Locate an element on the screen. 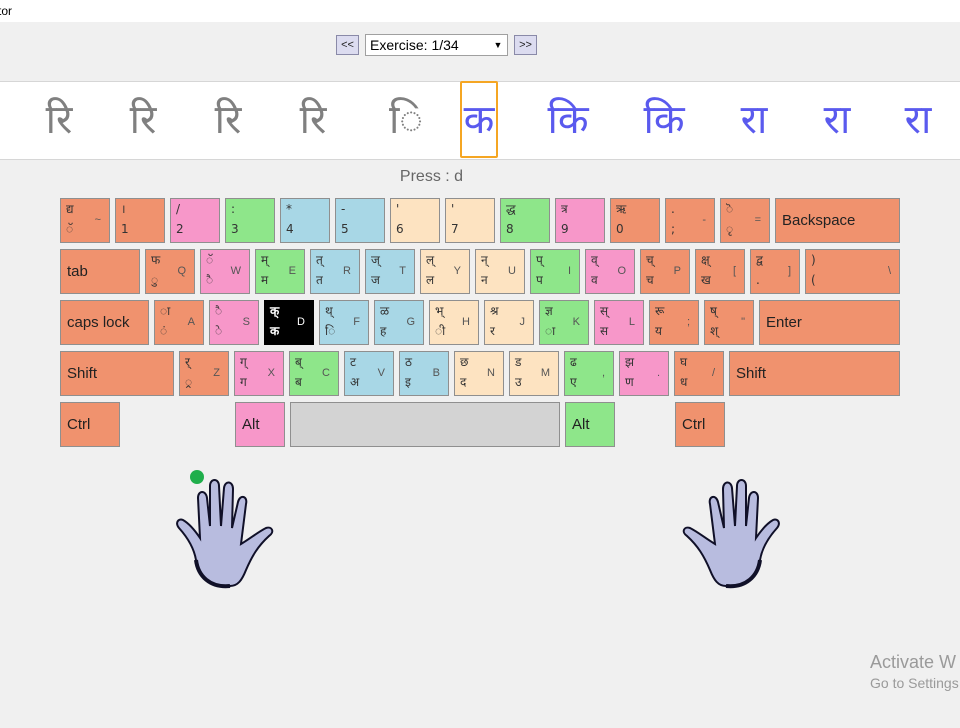  key: ब् ब C is located at coordinates (314, 373).